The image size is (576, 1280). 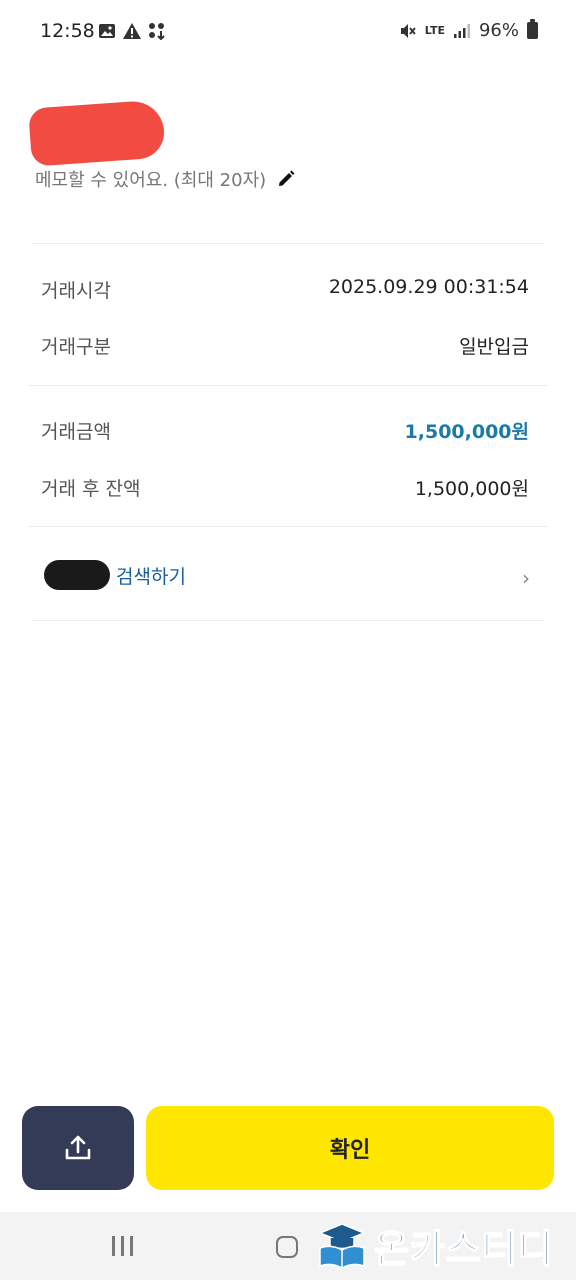 What do you see at coordinates (532, 29) in the screenshot?
I see `battery-icon` at bounding box center [532, 29].